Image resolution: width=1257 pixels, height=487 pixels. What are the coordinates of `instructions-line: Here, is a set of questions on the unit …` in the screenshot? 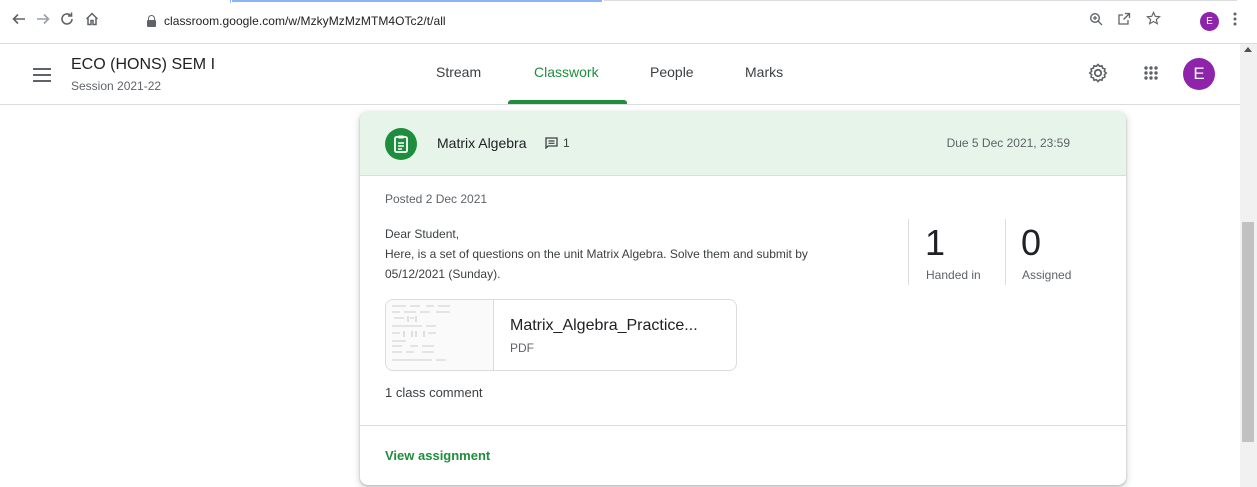 It's located at (596, 254).